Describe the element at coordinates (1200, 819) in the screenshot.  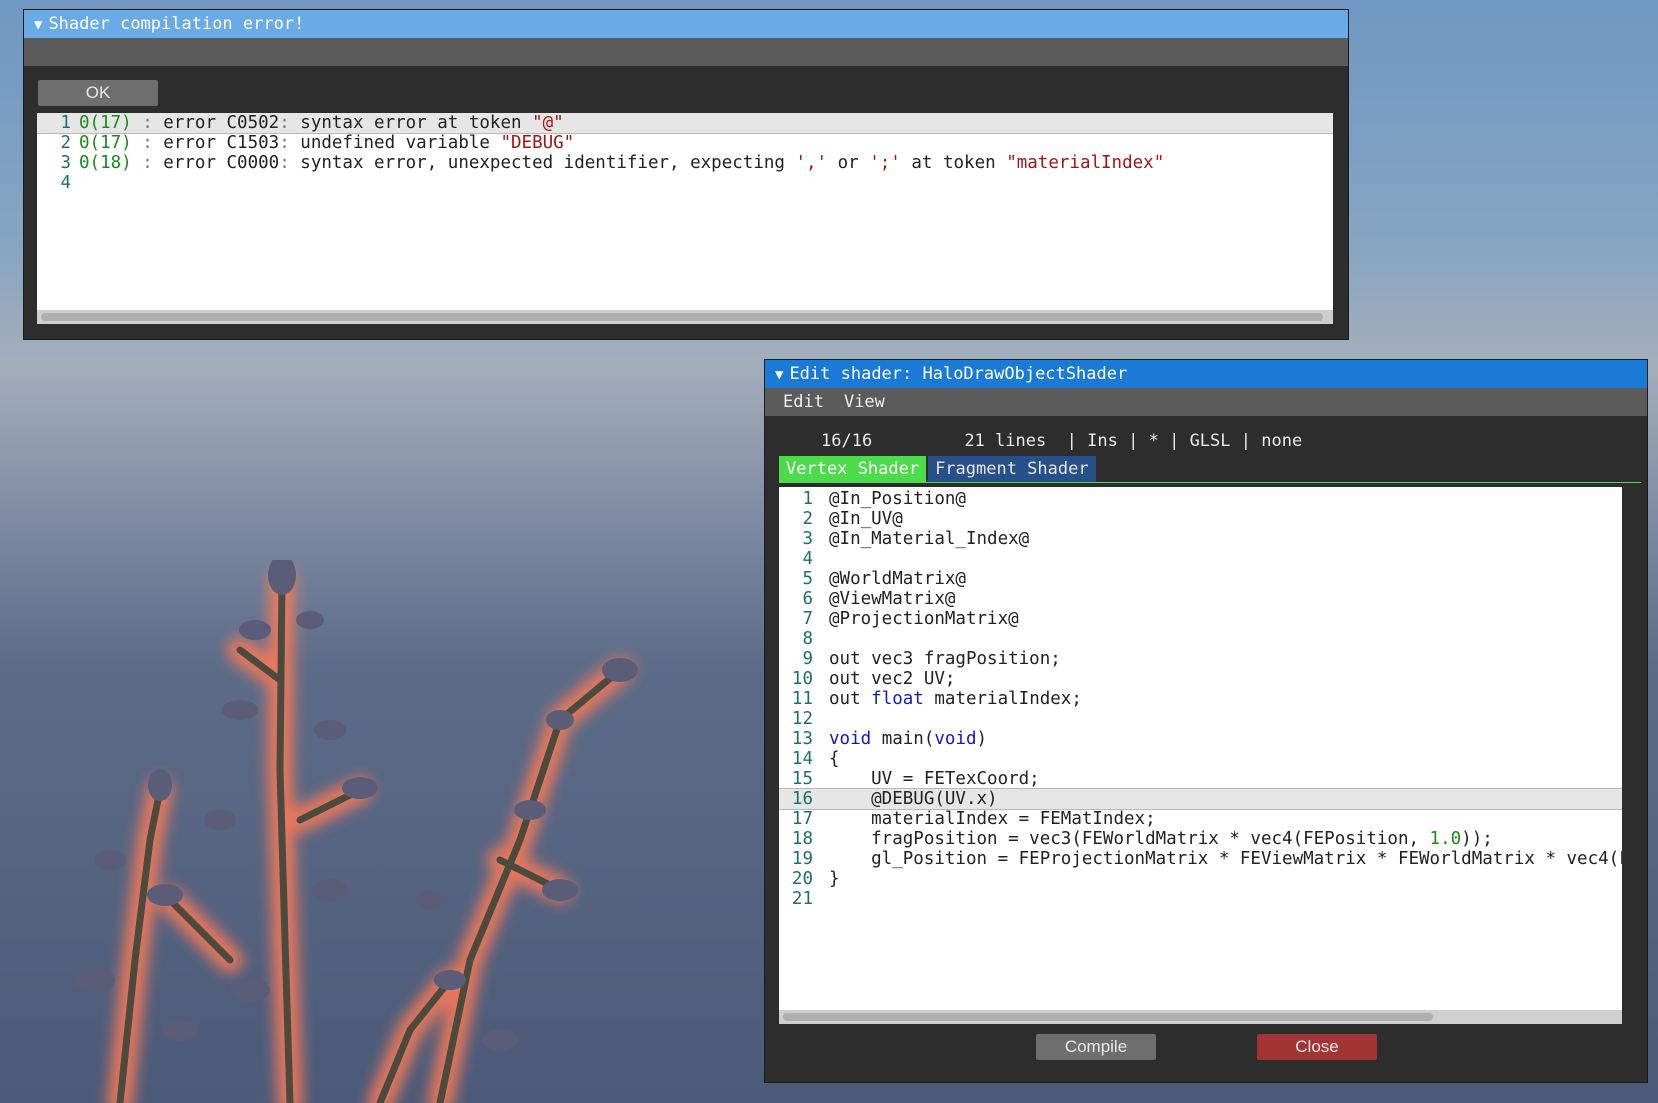
I see `code-line: 17 materialIndex = FEMatIndex;` at that location.